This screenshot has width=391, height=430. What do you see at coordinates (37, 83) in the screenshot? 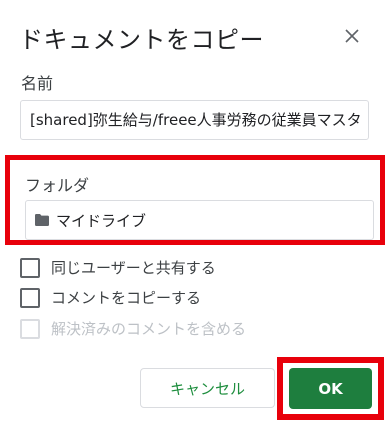
I see `name-label: 名前` at bounding box center [37, 83].